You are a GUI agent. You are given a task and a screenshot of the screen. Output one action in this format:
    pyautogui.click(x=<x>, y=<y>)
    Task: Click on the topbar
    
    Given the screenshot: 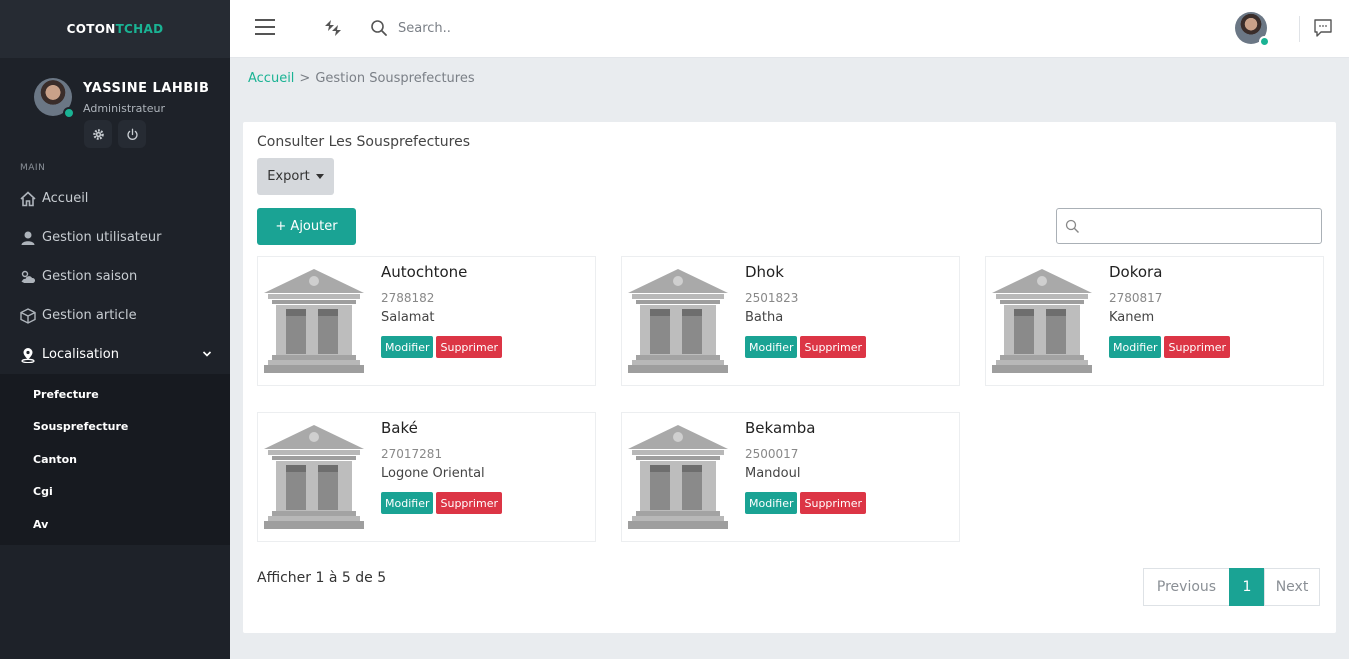 What is the action you would take?
    pyautogui.click(x=789, y=29)
    